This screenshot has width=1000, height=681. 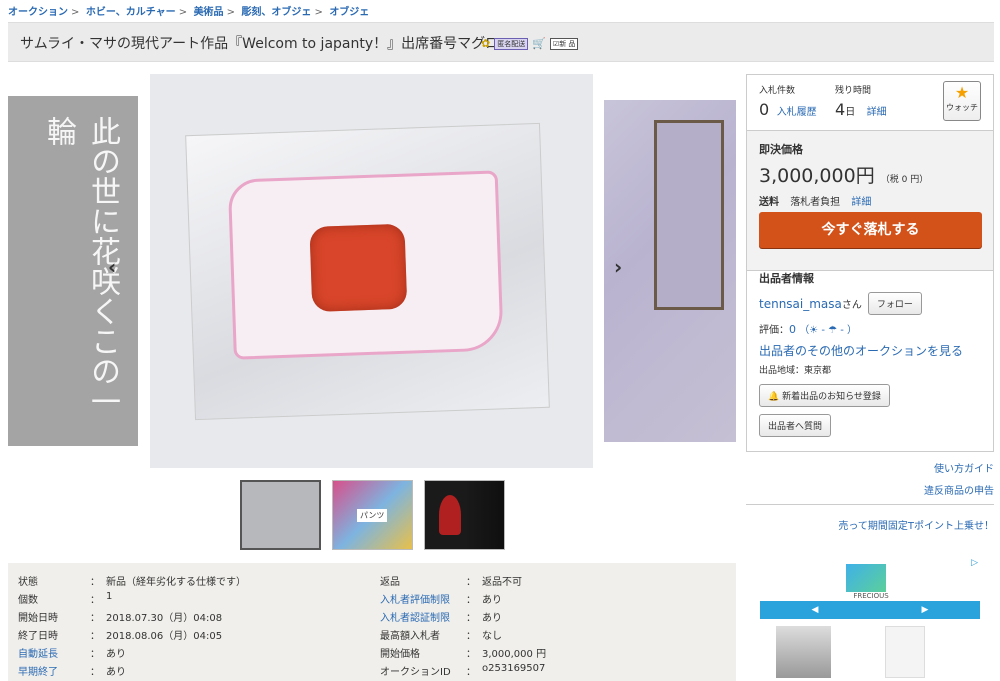 I want to click on bidder-auth-limit-link: 入札者認証制限, so click(x=423, y=618).